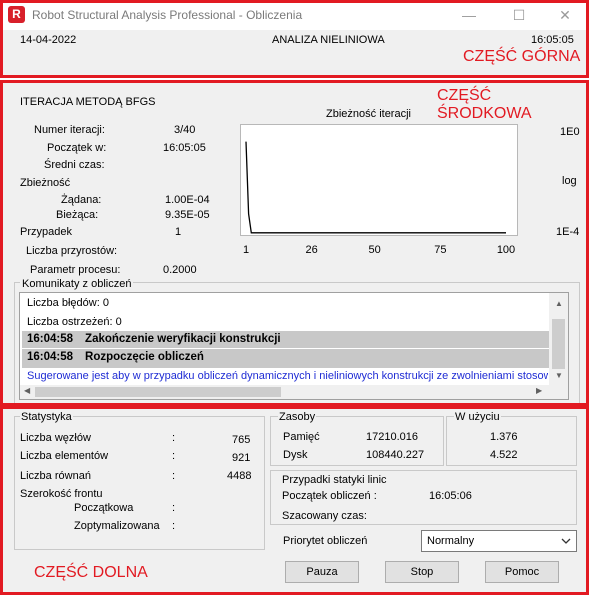  I want to click on top-part-label: CZĘŚĆ GÓRNA, so click(522, 56).